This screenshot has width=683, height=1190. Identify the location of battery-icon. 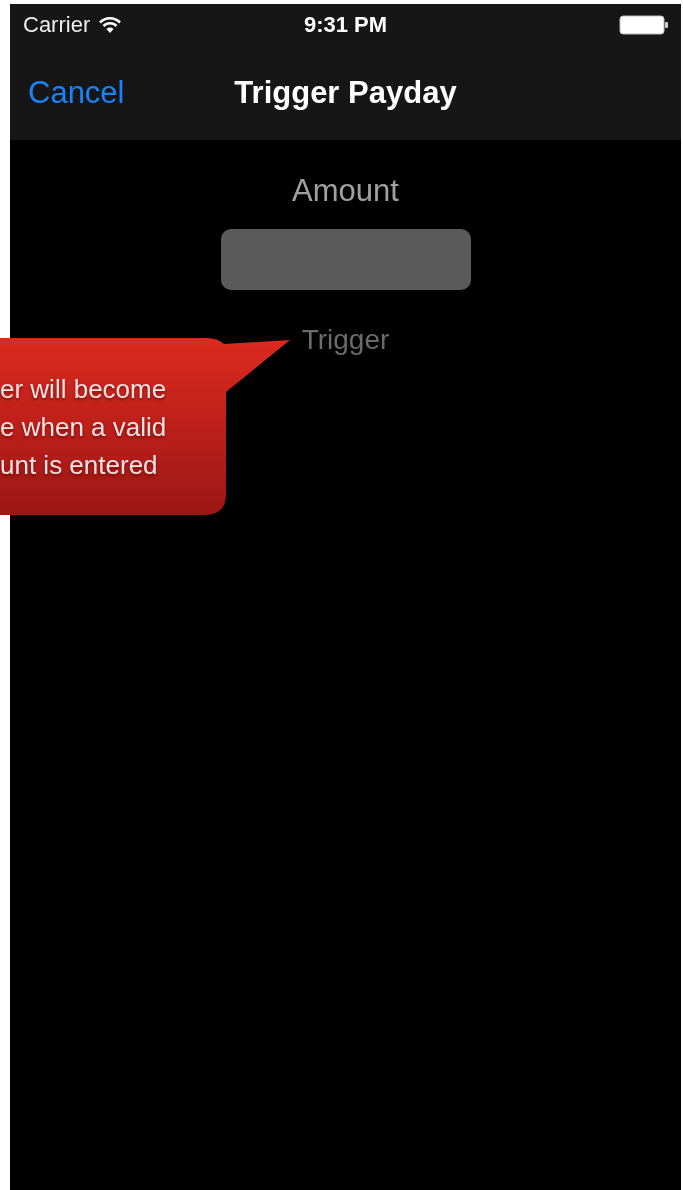
(644, 25).